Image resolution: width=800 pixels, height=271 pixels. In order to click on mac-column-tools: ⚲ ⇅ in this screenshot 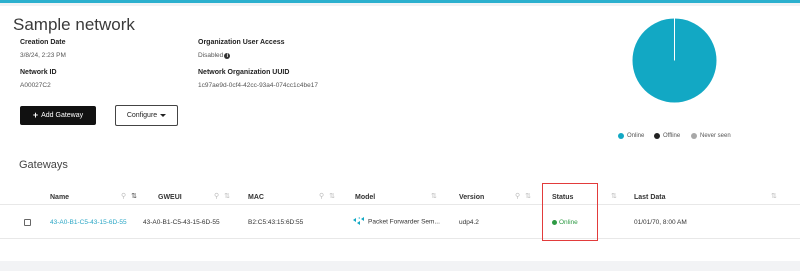, I will do `click(327, 196)`.